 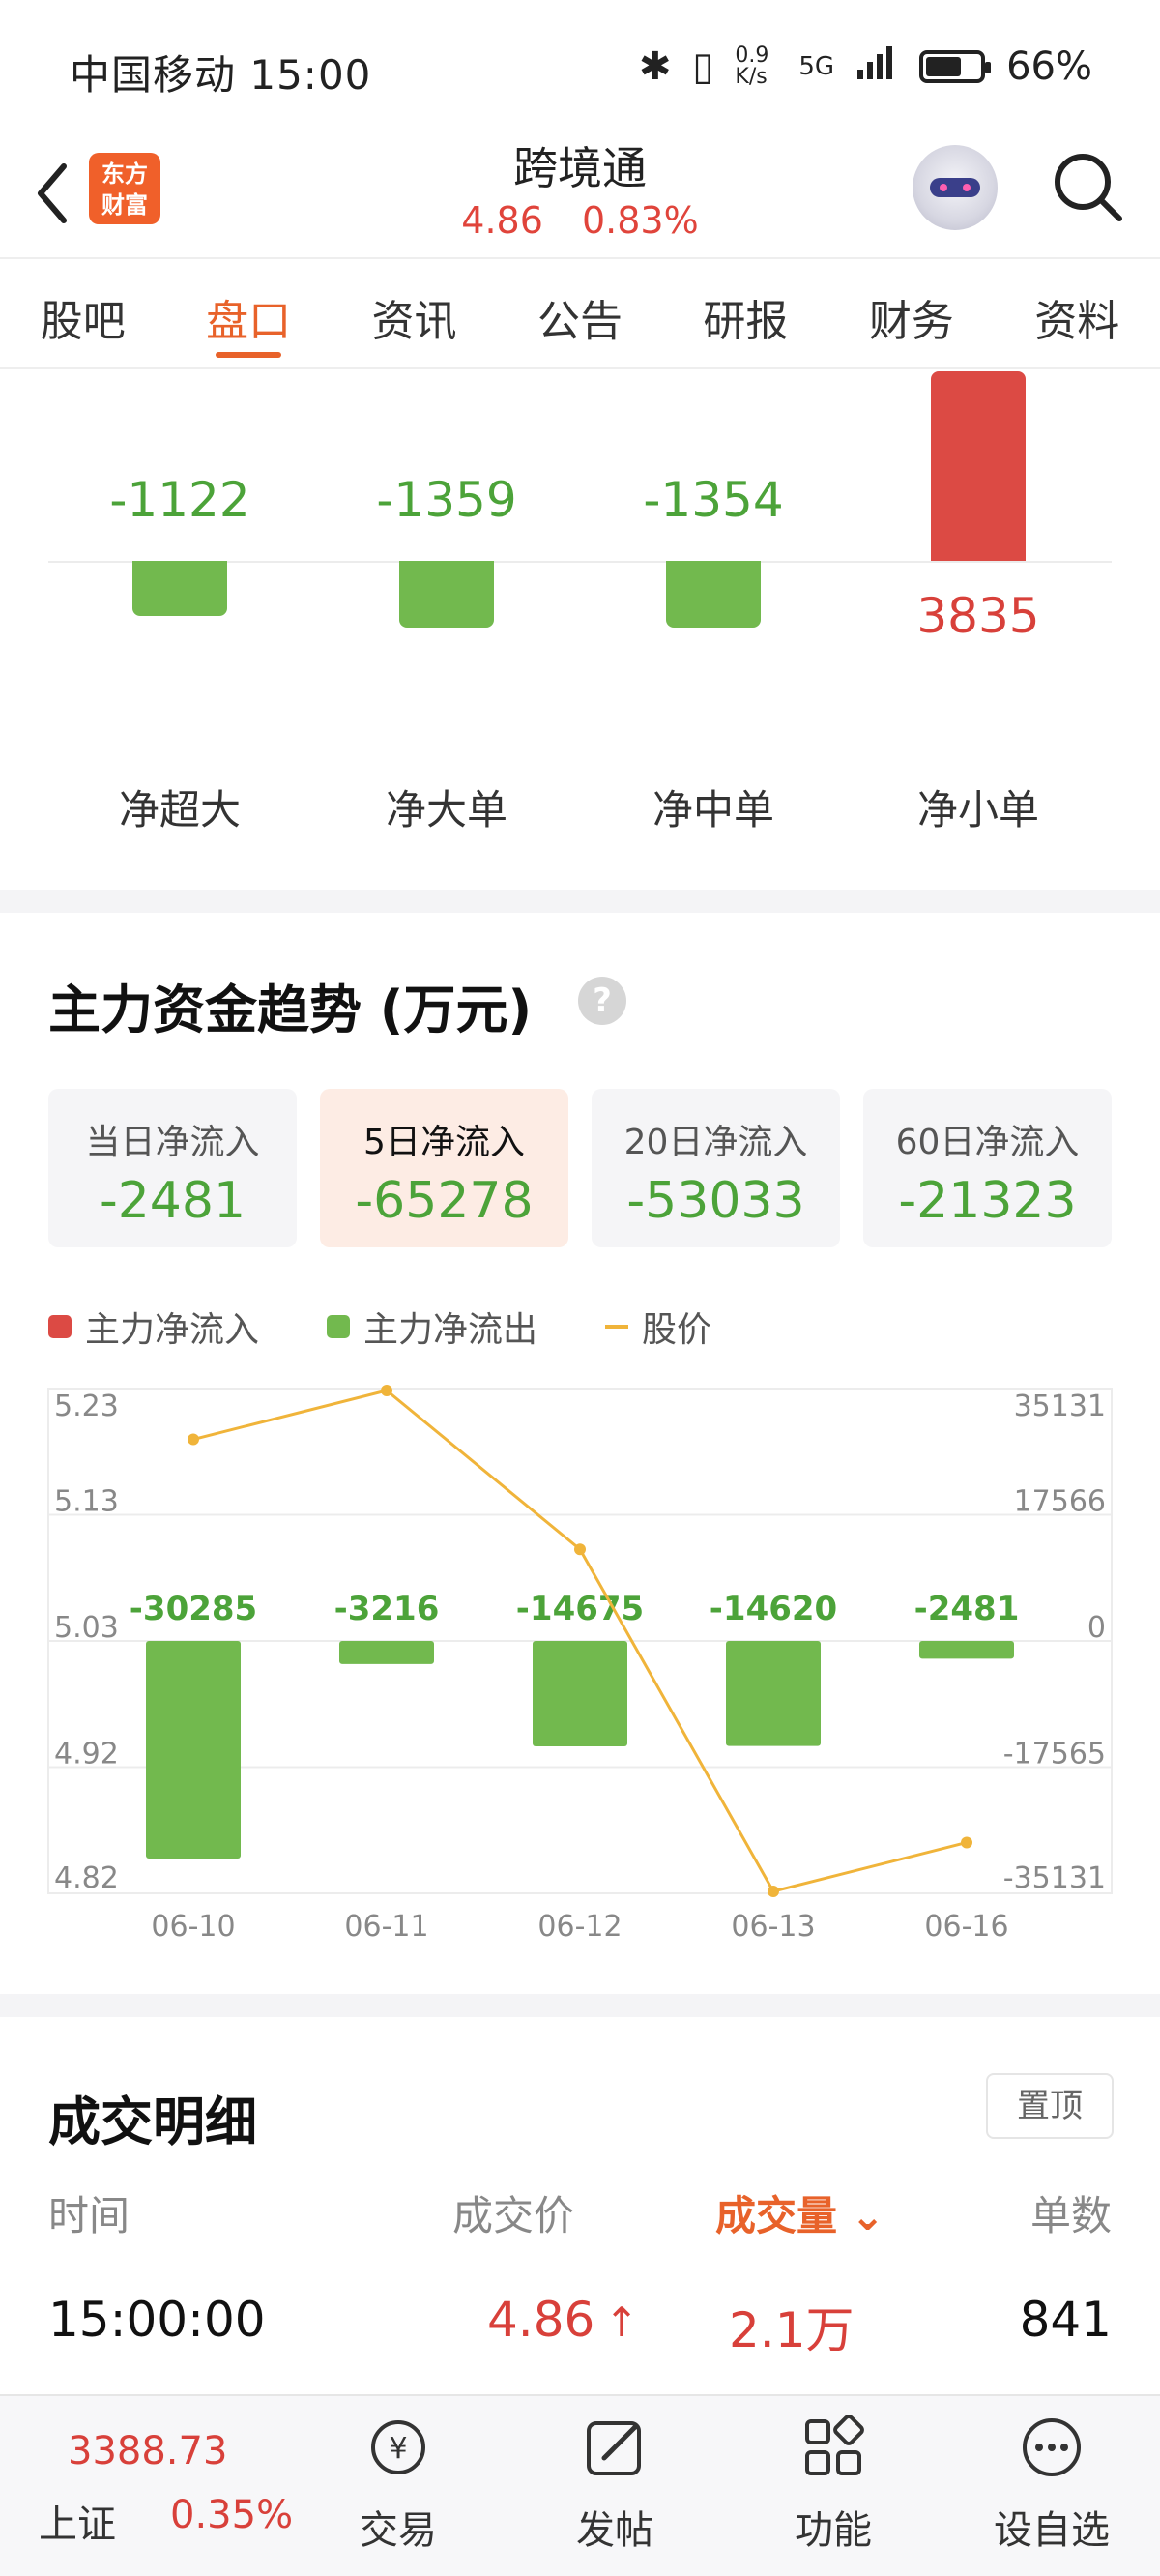 I want to click on card-20day: 20日净流入 -53033, so click(x=716, y=1168).